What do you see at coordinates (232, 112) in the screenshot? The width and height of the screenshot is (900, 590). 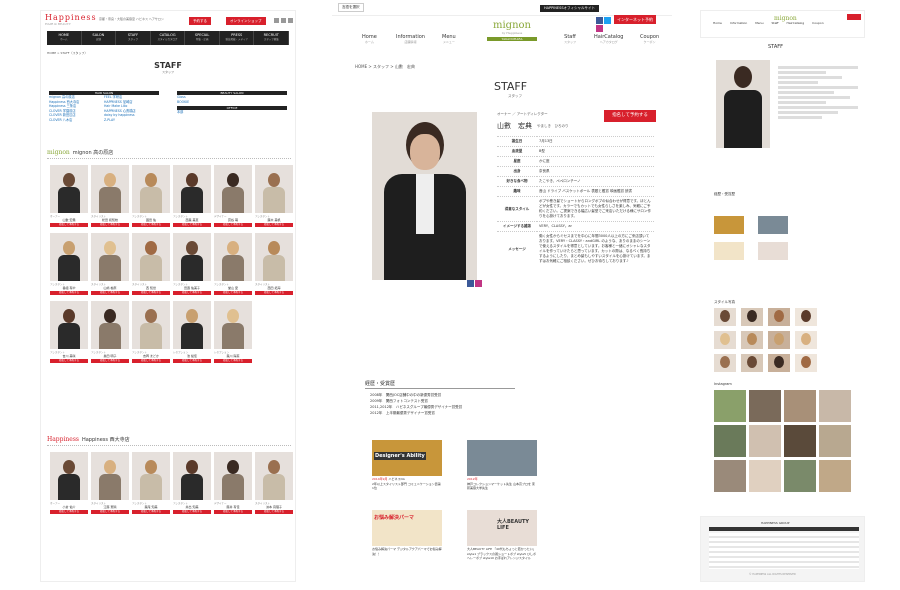 I see `office-link-honbu: 本部` at bounding box center [232, 112].